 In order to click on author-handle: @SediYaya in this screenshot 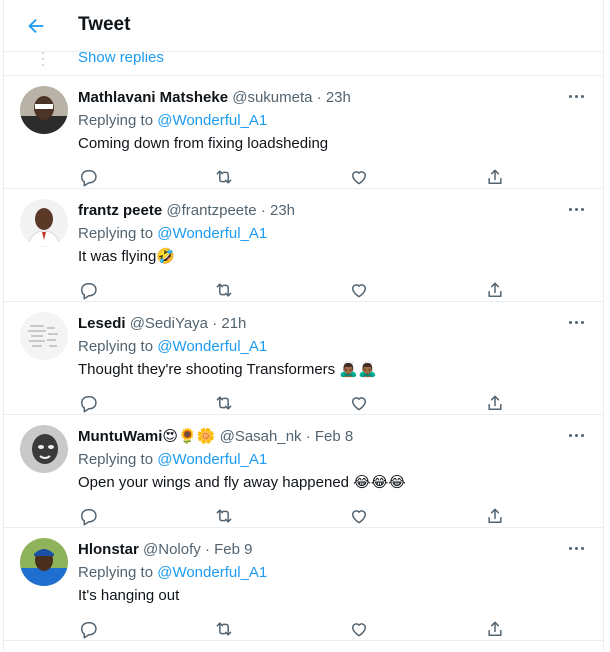, I will do `click(169, 323)`.